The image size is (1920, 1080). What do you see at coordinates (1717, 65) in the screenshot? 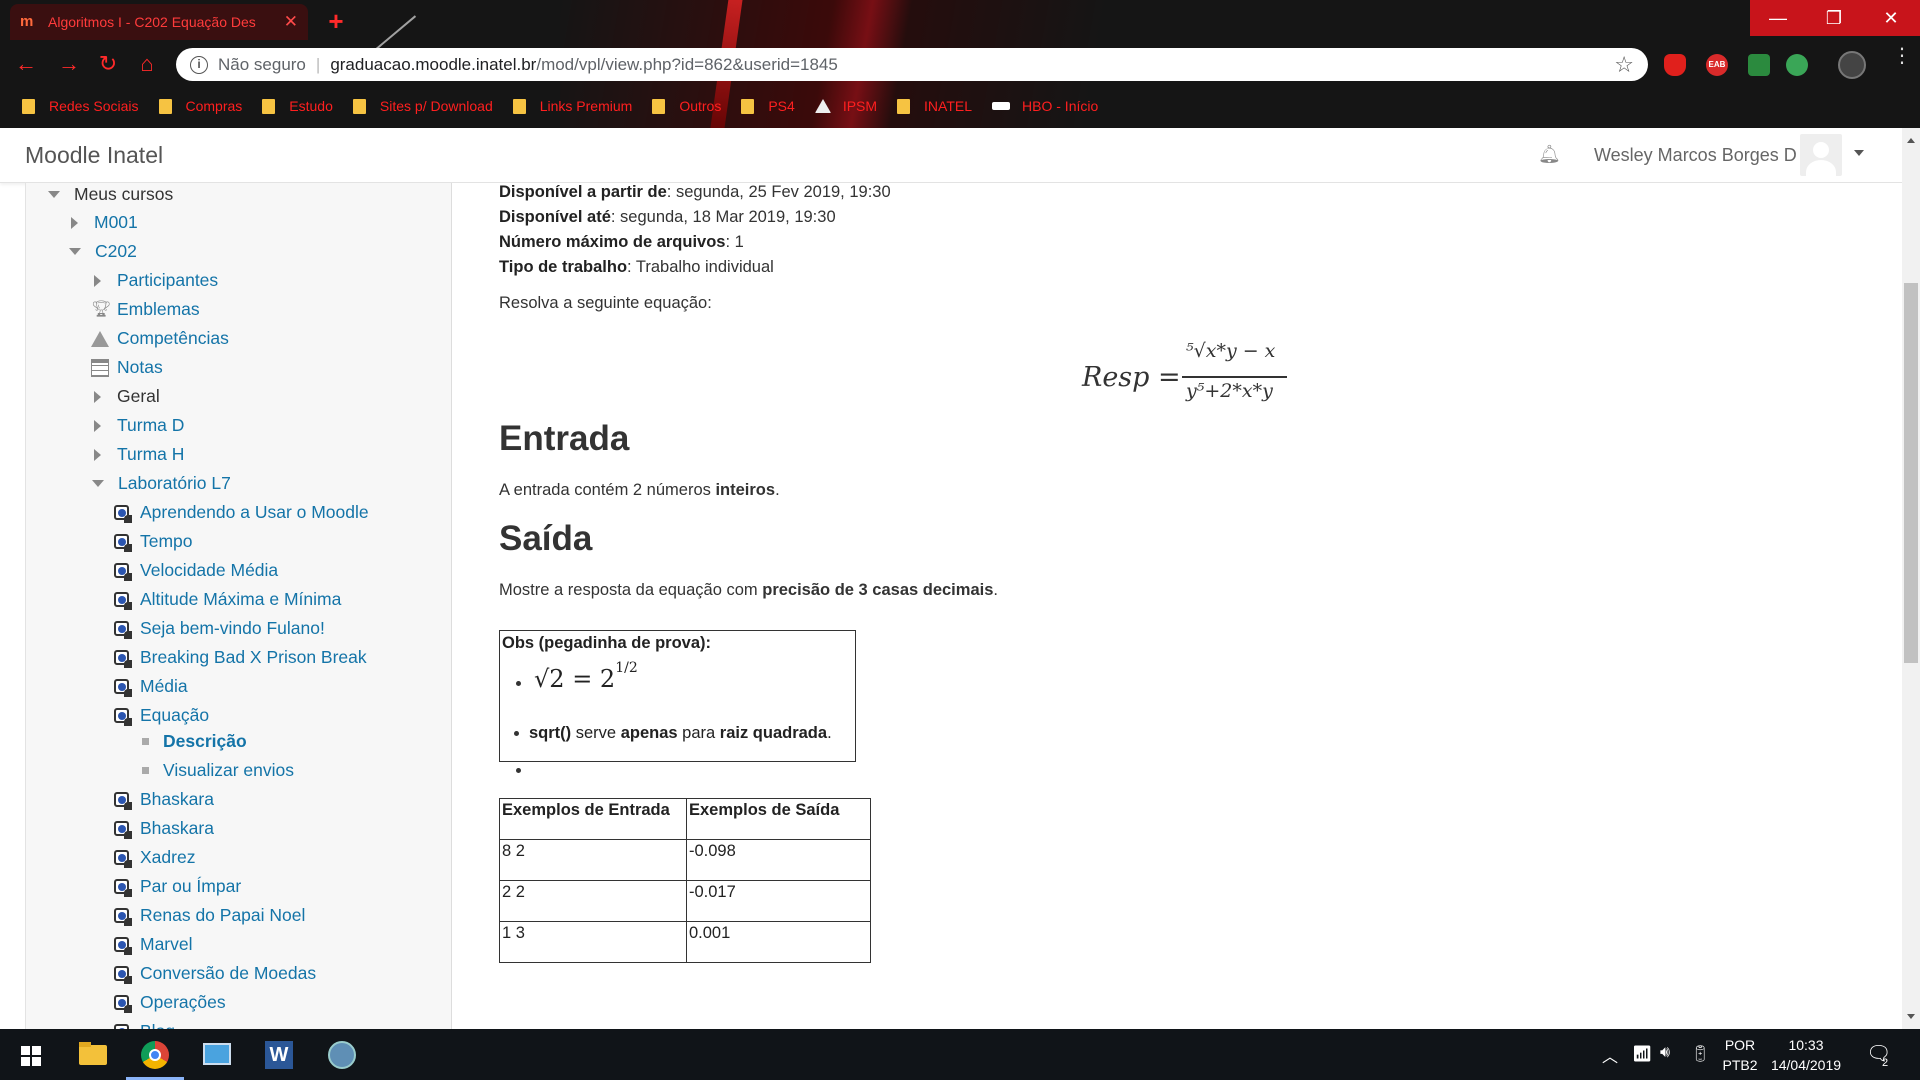
I see `eab-extension-icon: EAB` at bounding box center [1717, 65].